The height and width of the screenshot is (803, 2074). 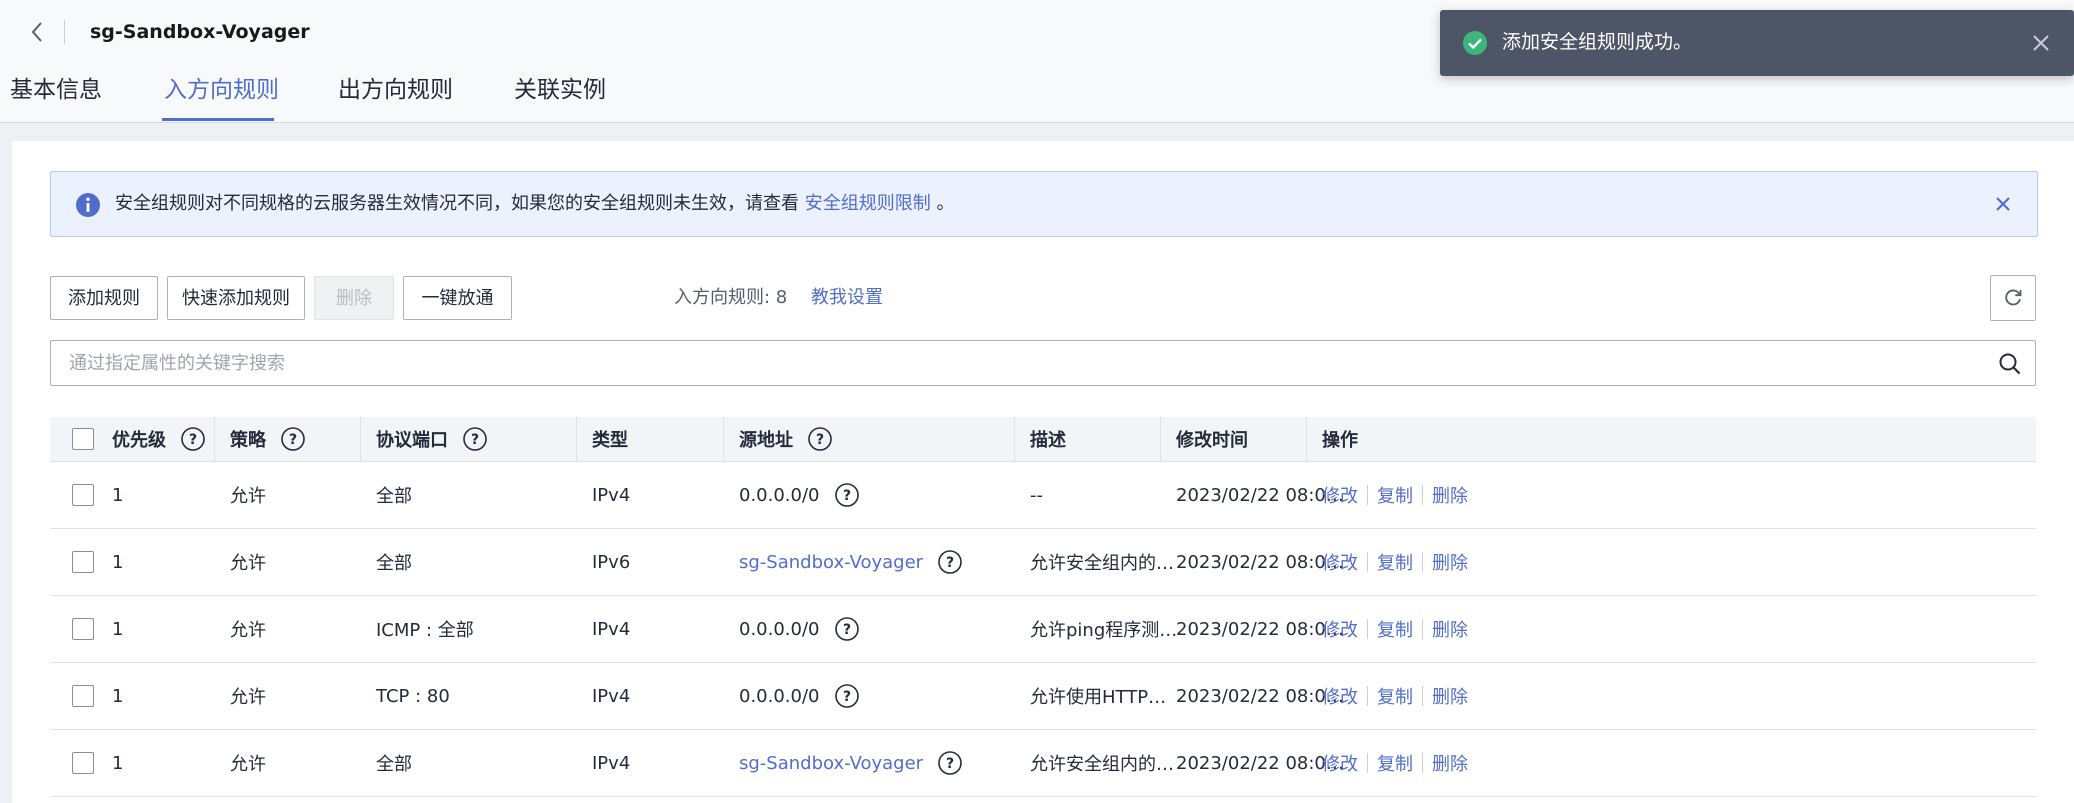 I want to click on select-all-checkbox, so click(x=83, y=439).